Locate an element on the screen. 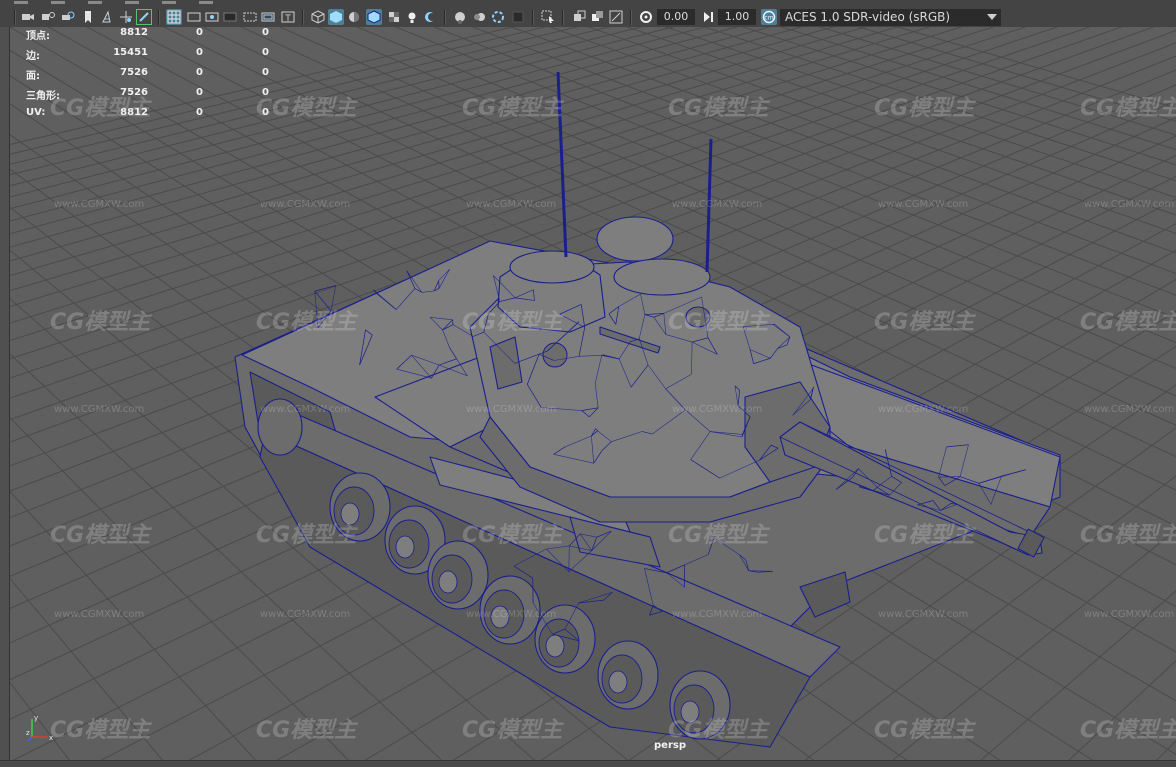 This screenshot has height=767, width=1176. hud-value: 15451 is located at coordinates (130, 52).